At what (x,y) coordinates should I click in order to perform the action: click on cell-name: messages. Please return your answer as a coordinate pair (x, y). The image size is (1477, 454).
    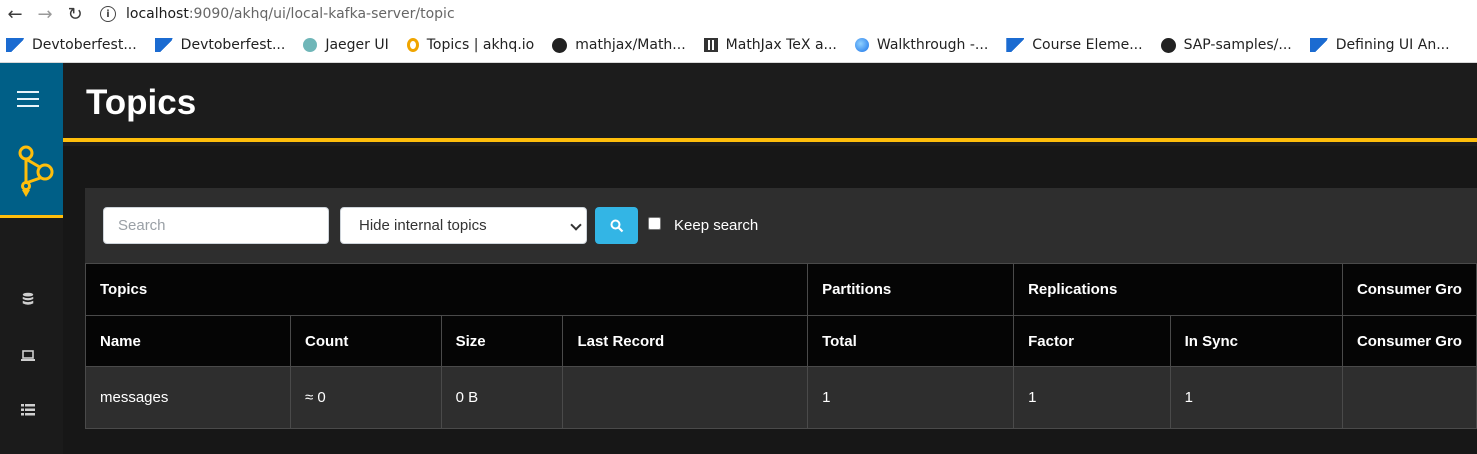
    Looking at the image, I should click on (188, 397).